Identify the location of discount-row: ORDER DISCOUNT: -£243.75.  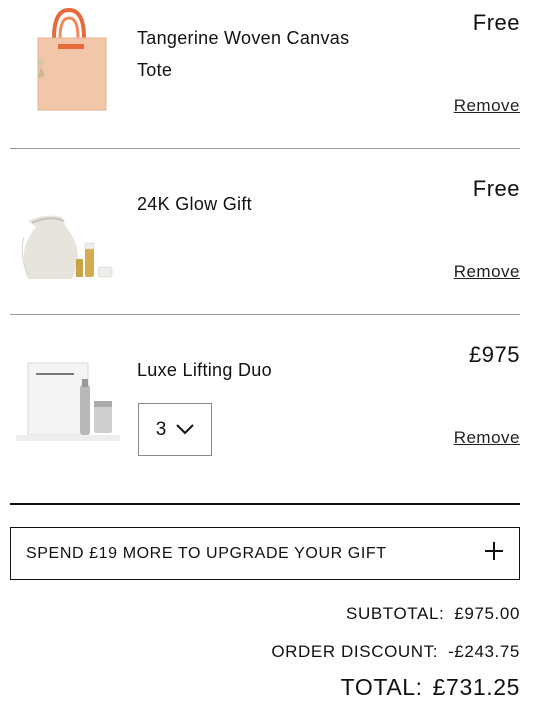
(395, 652).